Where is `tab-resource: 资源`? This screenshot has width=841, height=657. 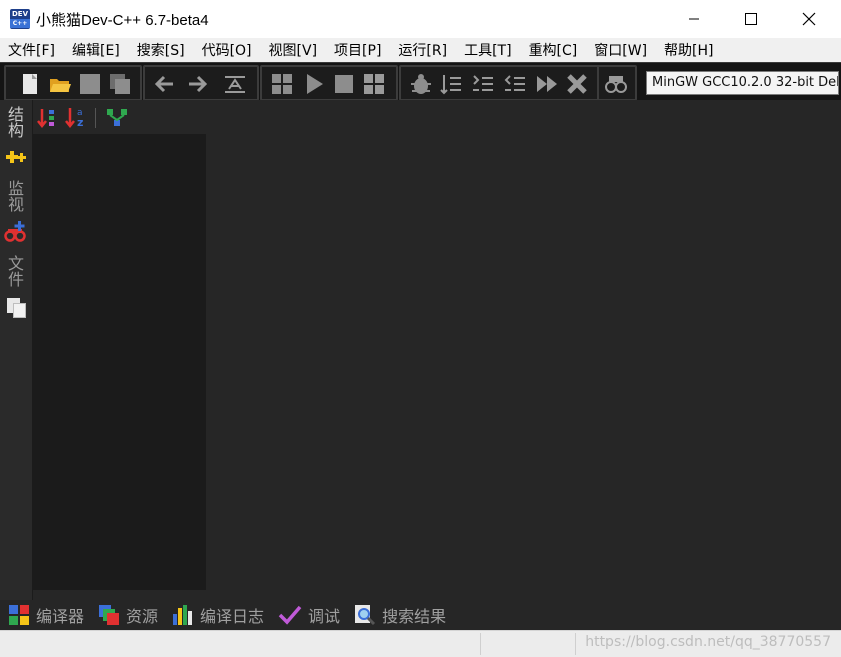
tab-resource: 资源 is located at coordinates (128, 615).